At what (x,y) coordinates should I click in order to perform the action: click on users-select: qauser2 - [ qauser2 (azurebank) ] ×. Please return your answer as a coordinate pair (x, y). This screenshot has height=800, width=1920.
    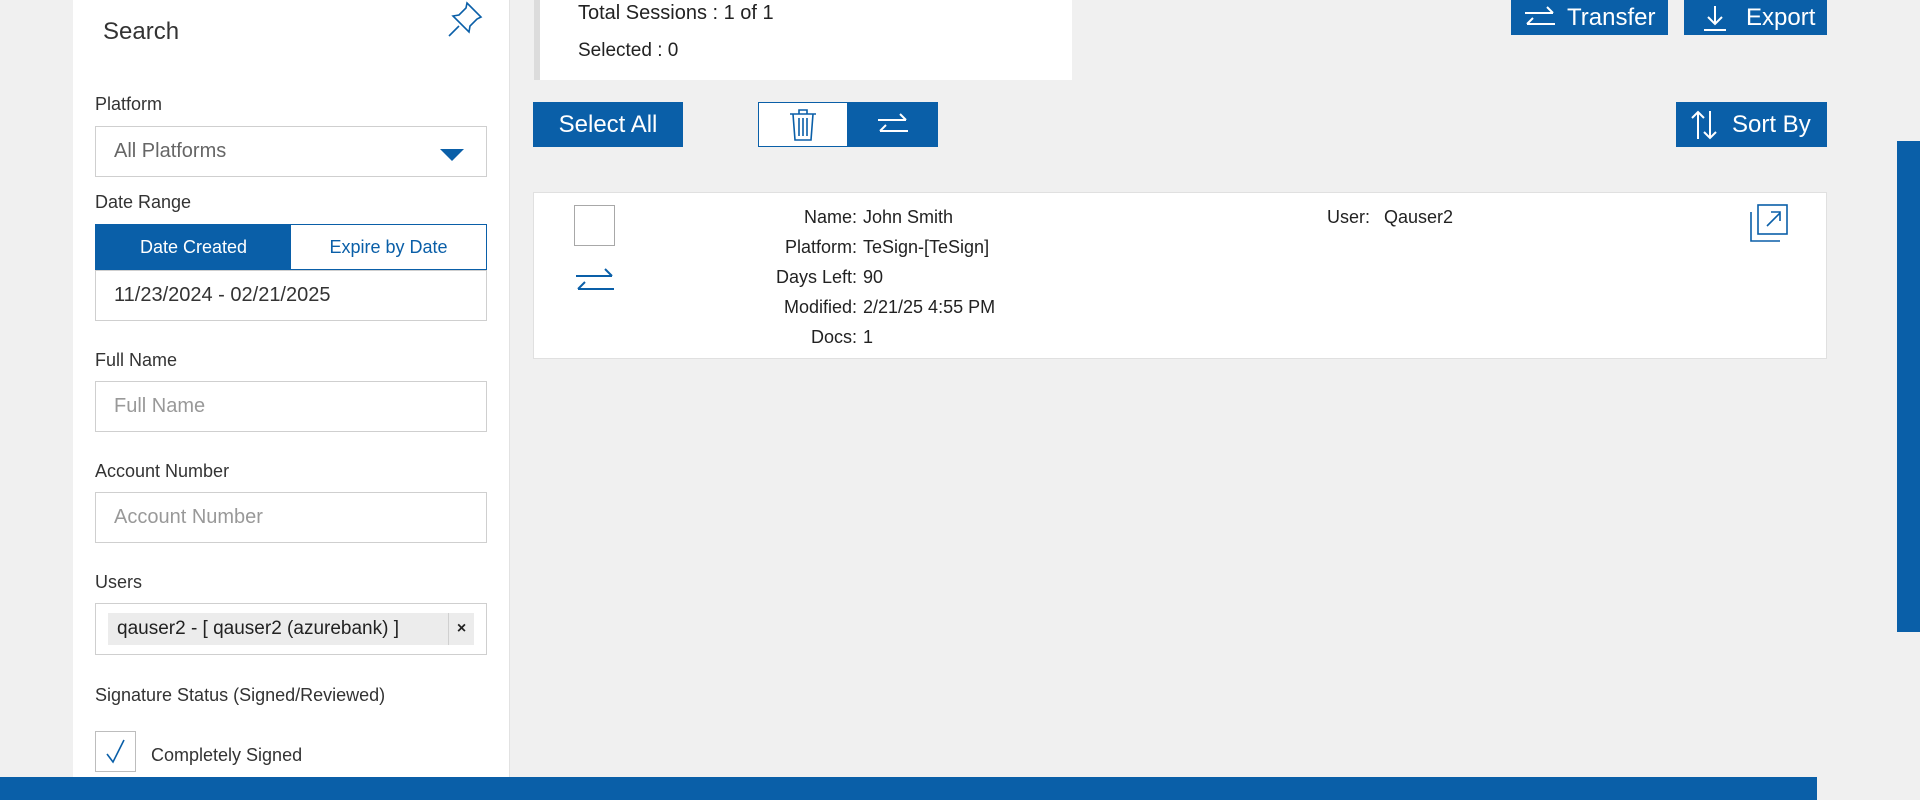
    Looking at the image, I should click on (291, 629).